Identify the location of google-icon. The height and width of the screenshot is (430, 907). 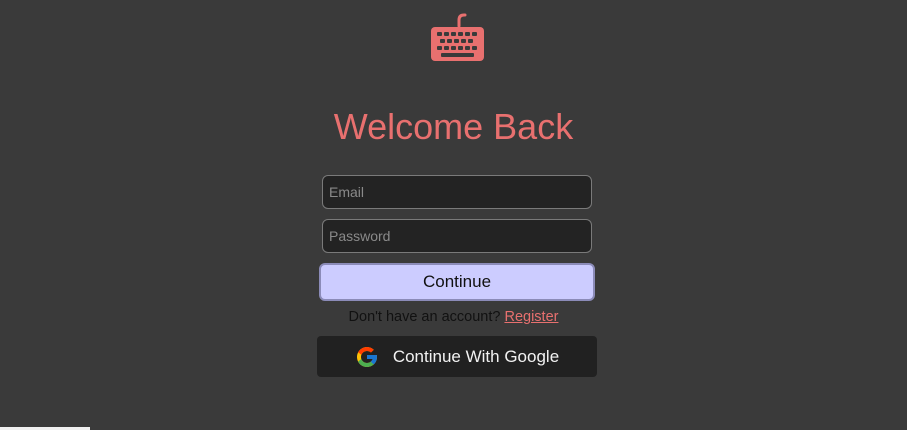
(366, 356).